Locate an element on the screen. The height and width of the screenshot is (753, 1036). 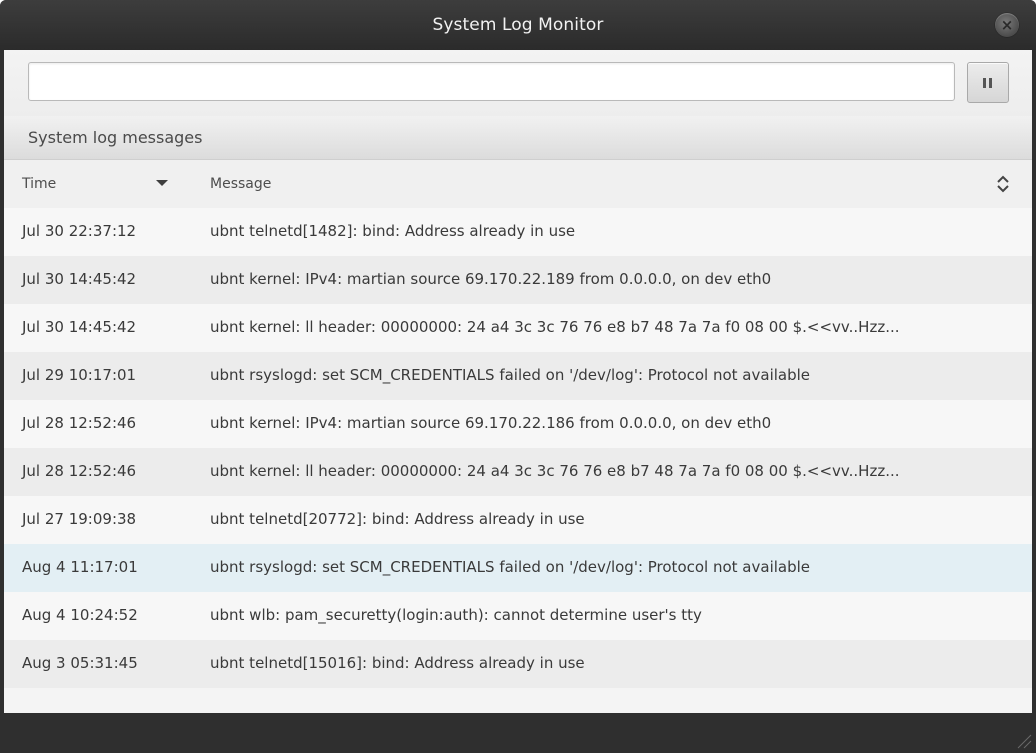
toolbar is located at coordinates (518, 83).